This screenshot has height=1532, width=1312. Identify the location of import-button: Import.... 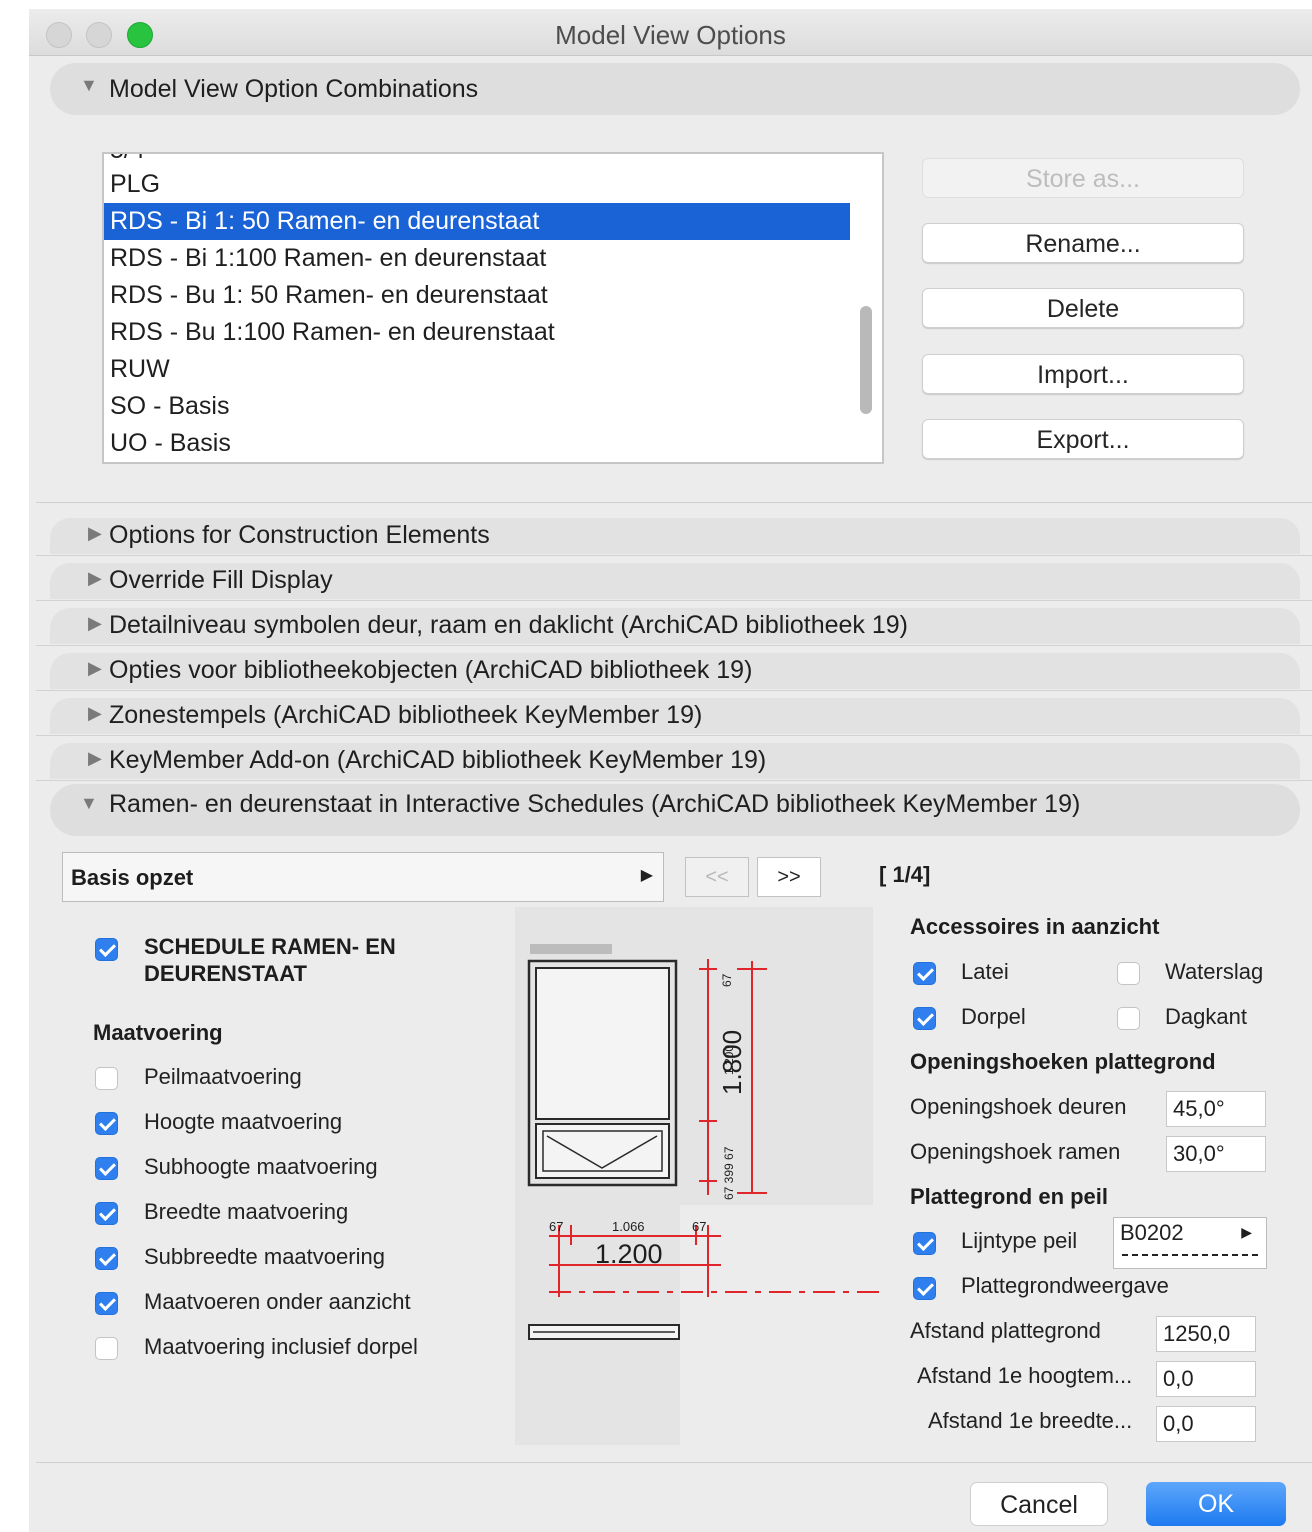
(1083, 374).